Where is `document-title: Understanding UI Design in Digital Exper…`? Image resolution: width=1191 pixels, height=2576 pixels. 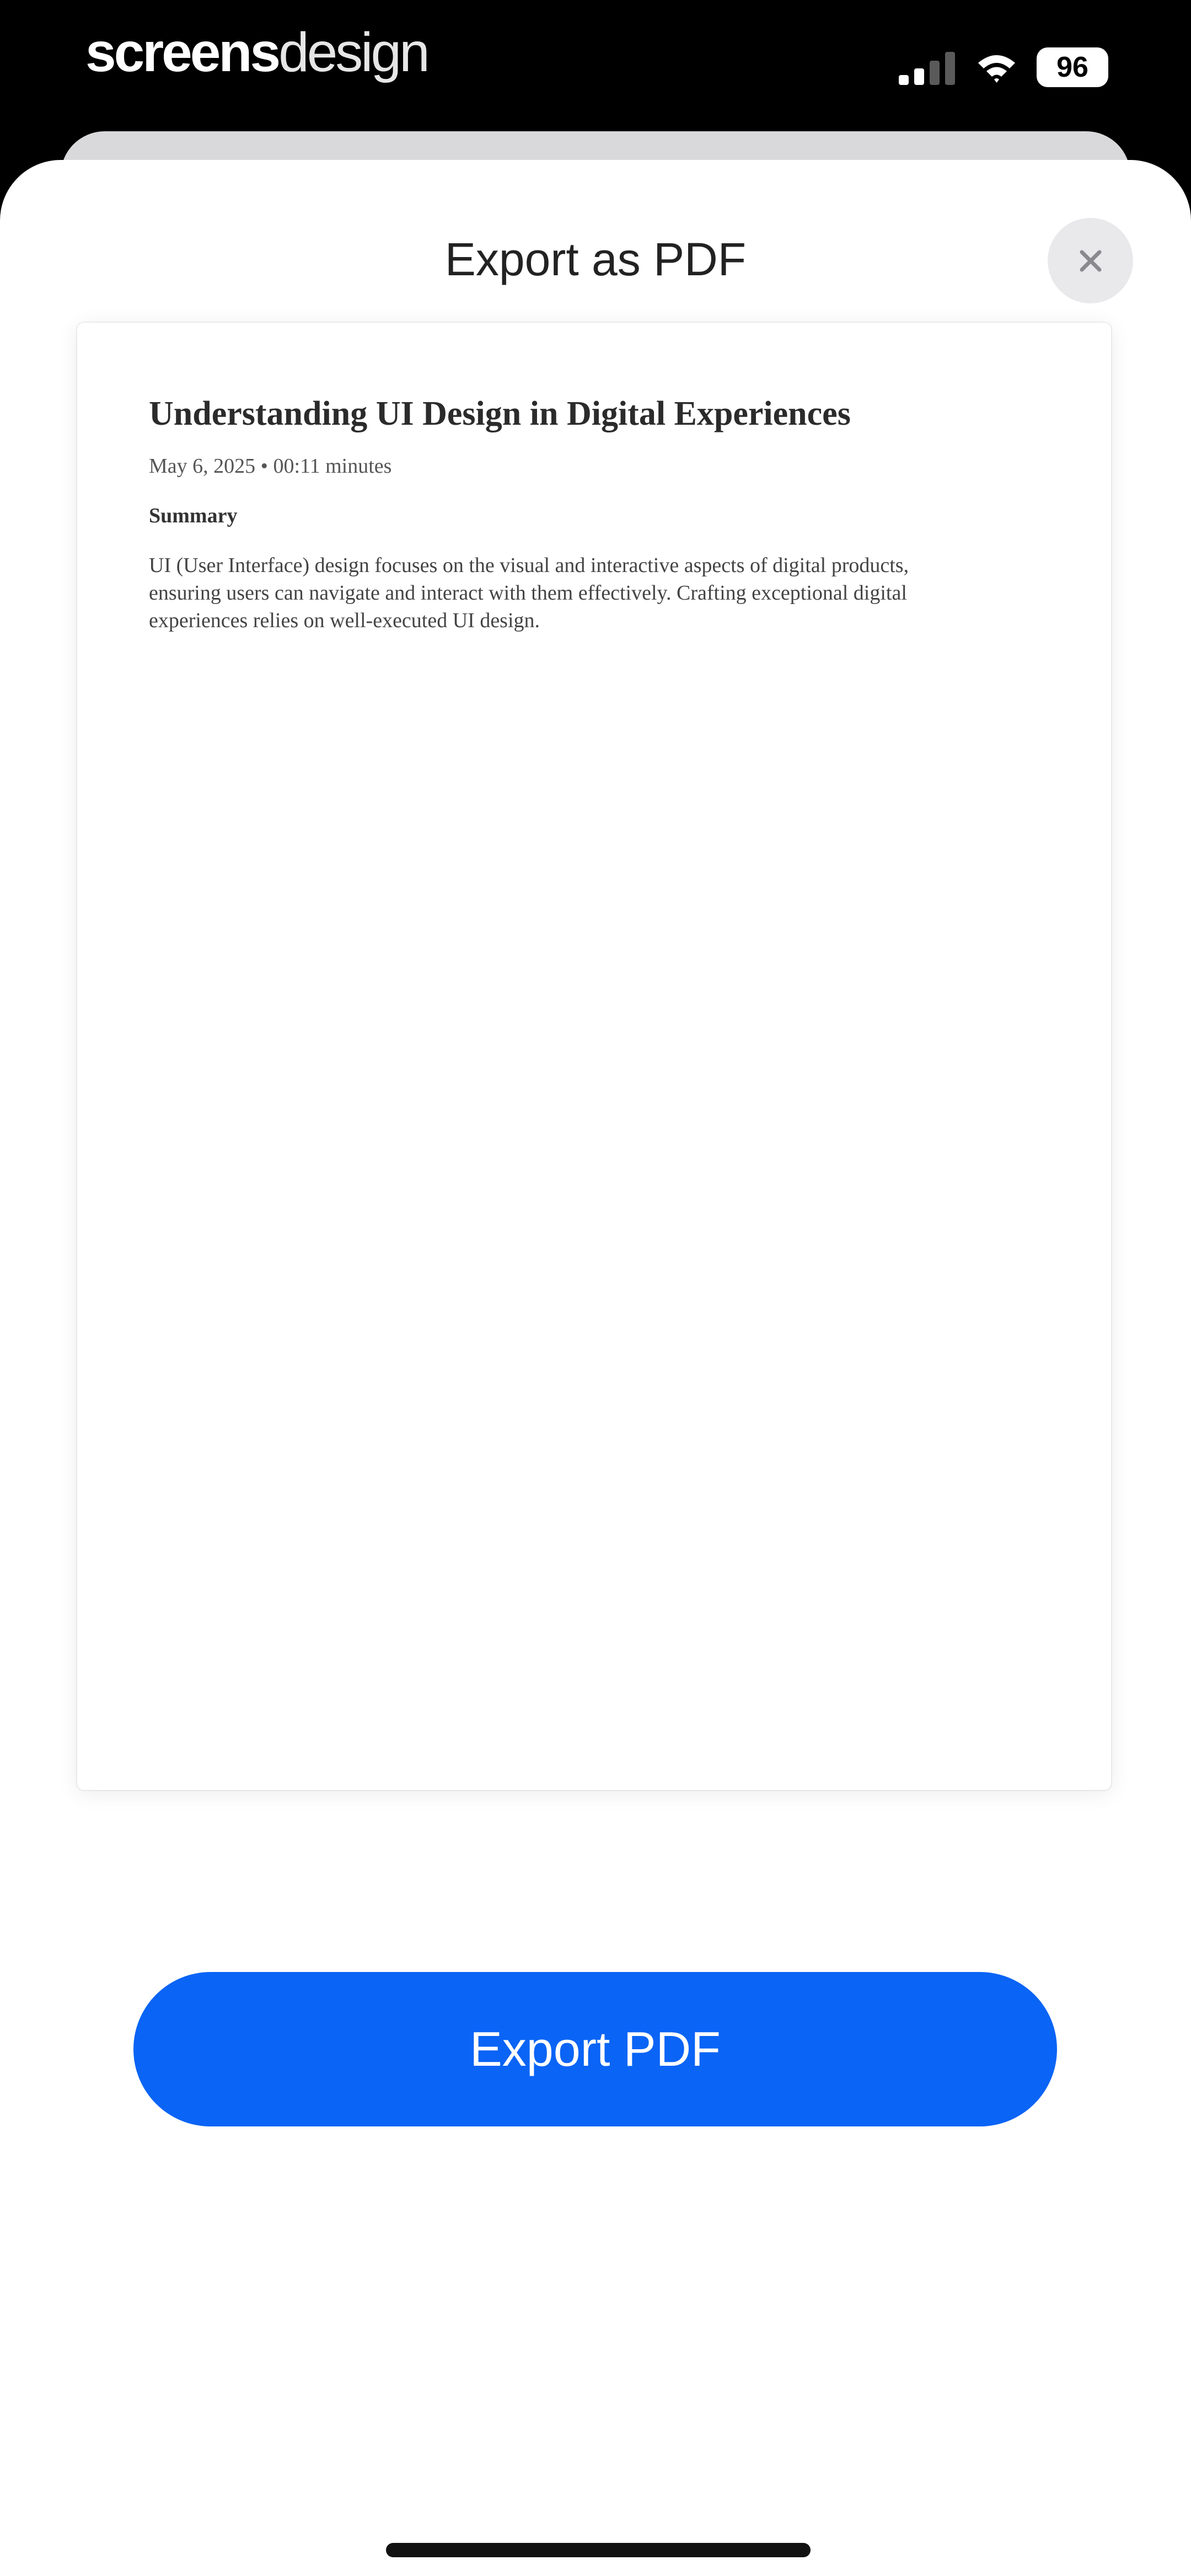 document-title: Understanding UI Design in Digital Exper… is located at coordinates (500, 413).